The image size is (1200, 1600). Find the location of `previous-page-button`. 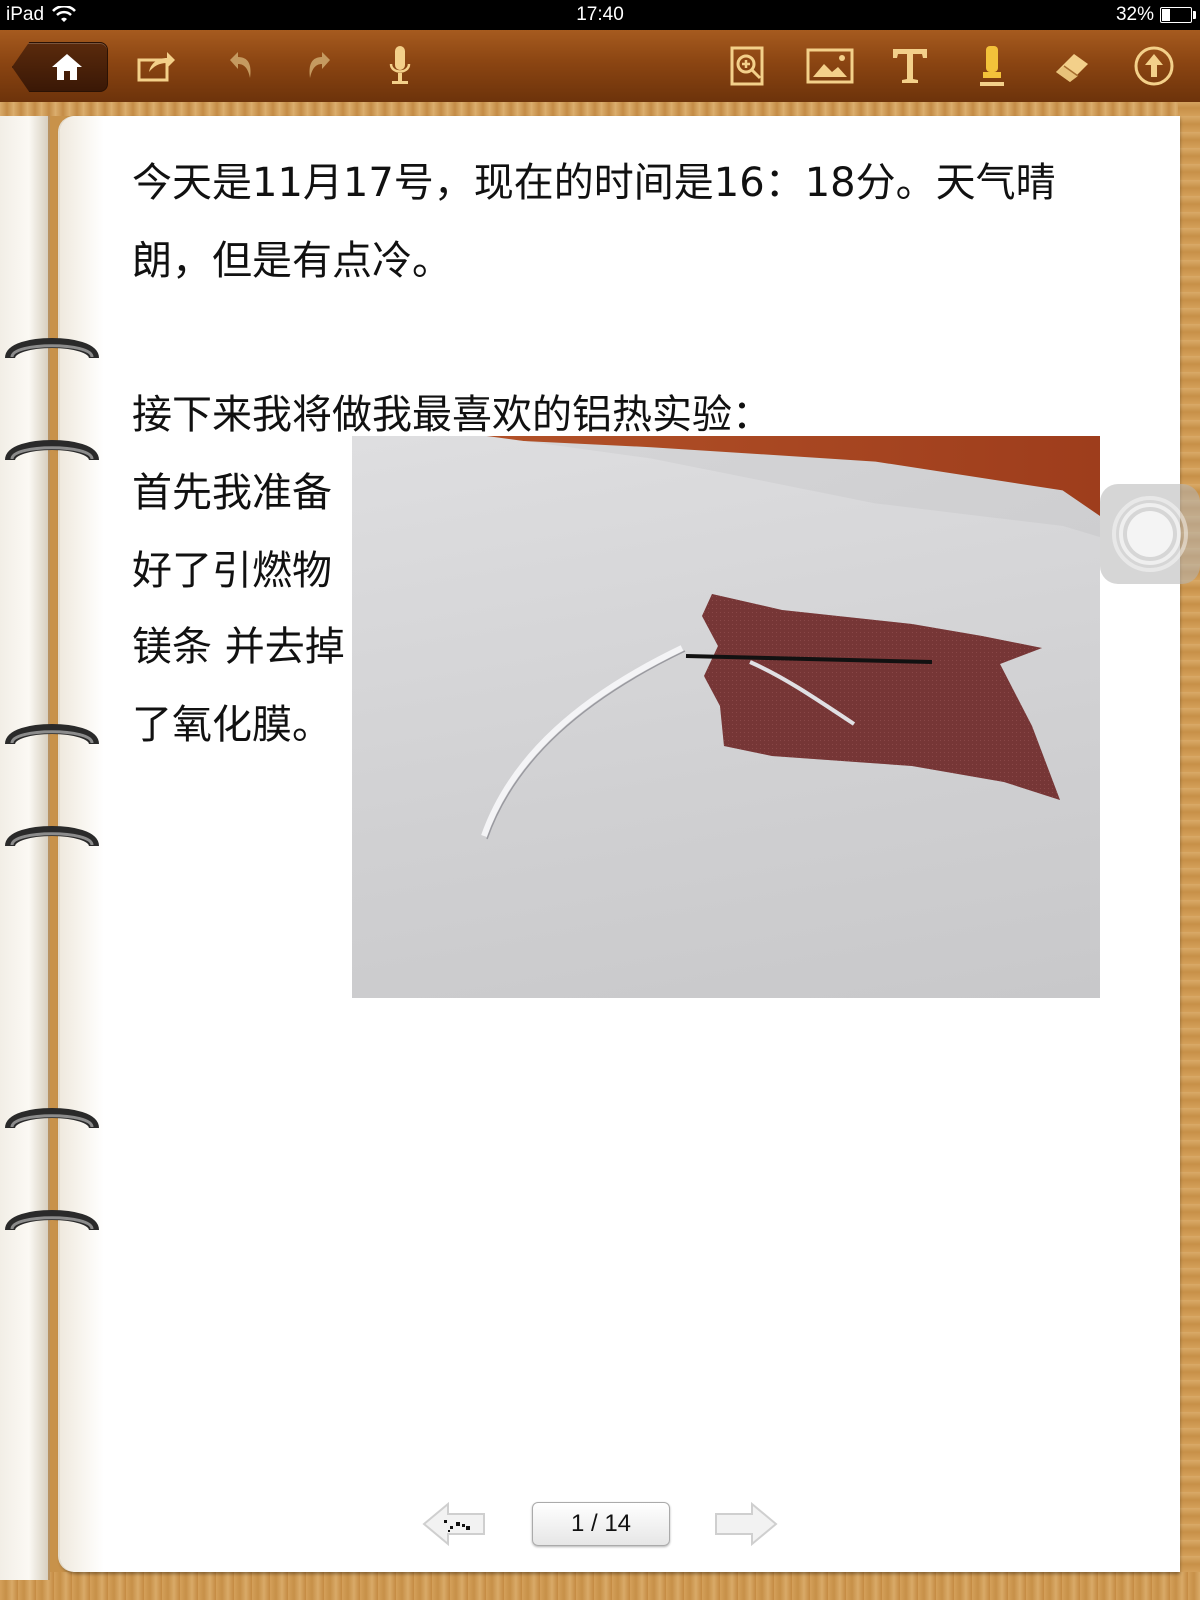

previous-page-button is located at coordinates (455, 1524).